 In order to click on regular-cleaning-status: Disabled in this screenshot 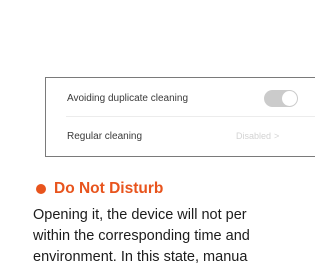, I will do `click(254, 136)`.